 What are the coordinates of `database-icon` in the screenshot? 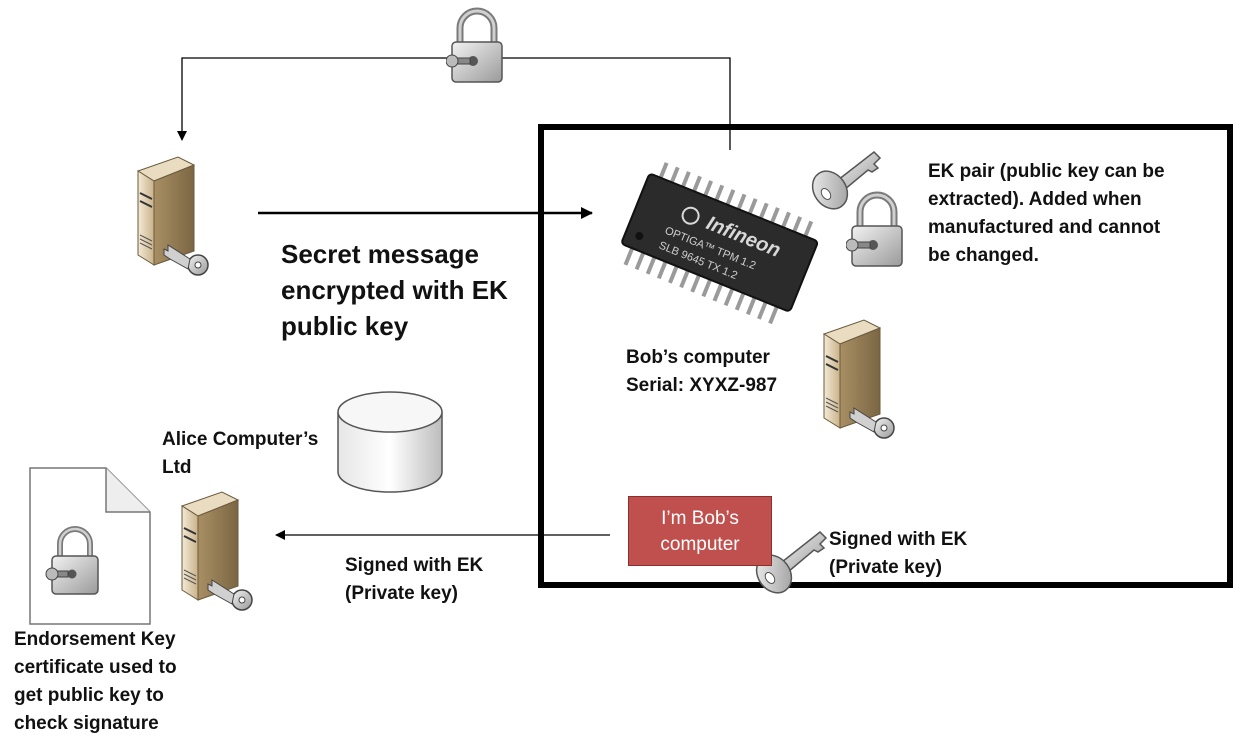 It's located at (390, 442).